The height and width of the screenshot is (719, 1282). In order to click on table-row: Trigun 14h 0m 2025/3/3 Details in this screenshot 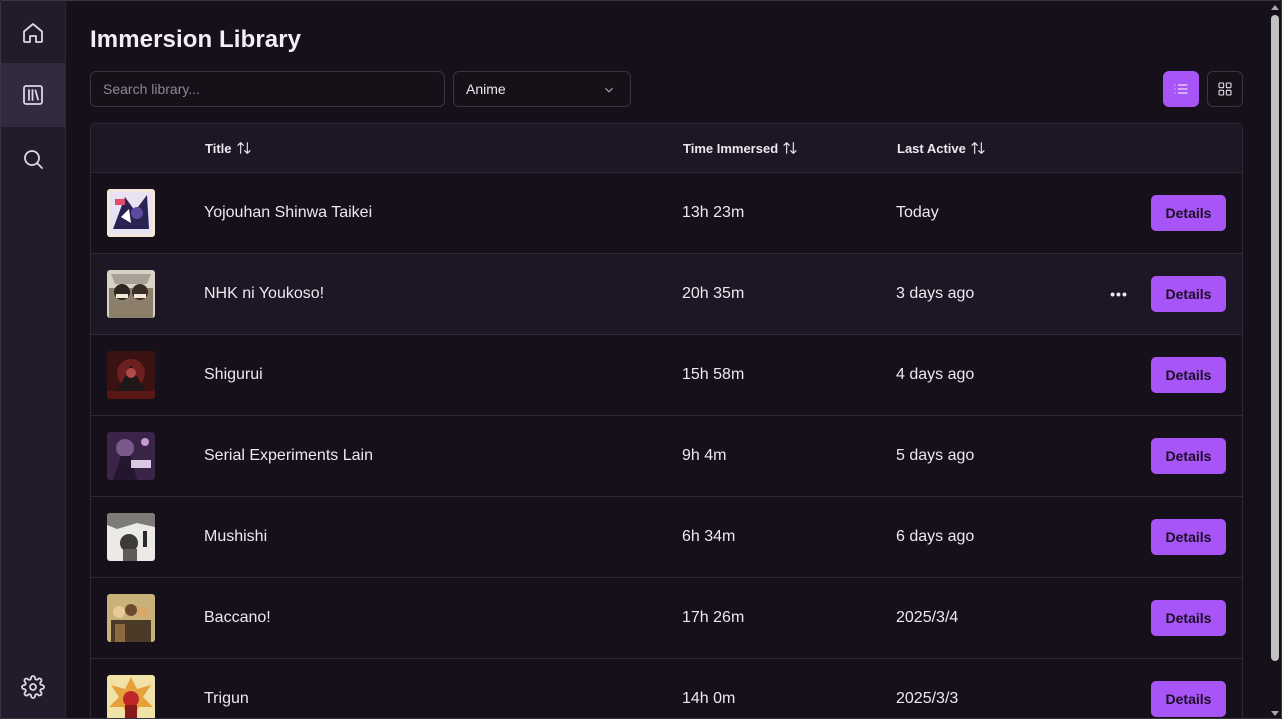, I will do `click(666, 688)`.